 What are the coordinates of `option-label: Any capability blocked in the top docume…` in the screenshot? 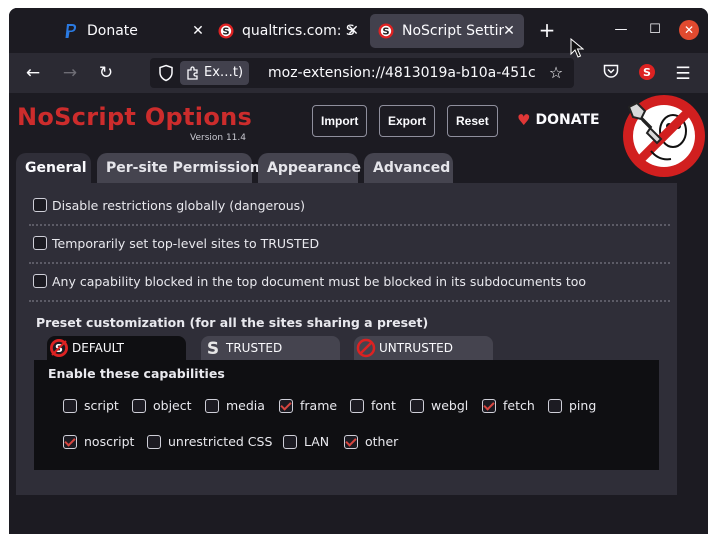 It's located at (319, 281).